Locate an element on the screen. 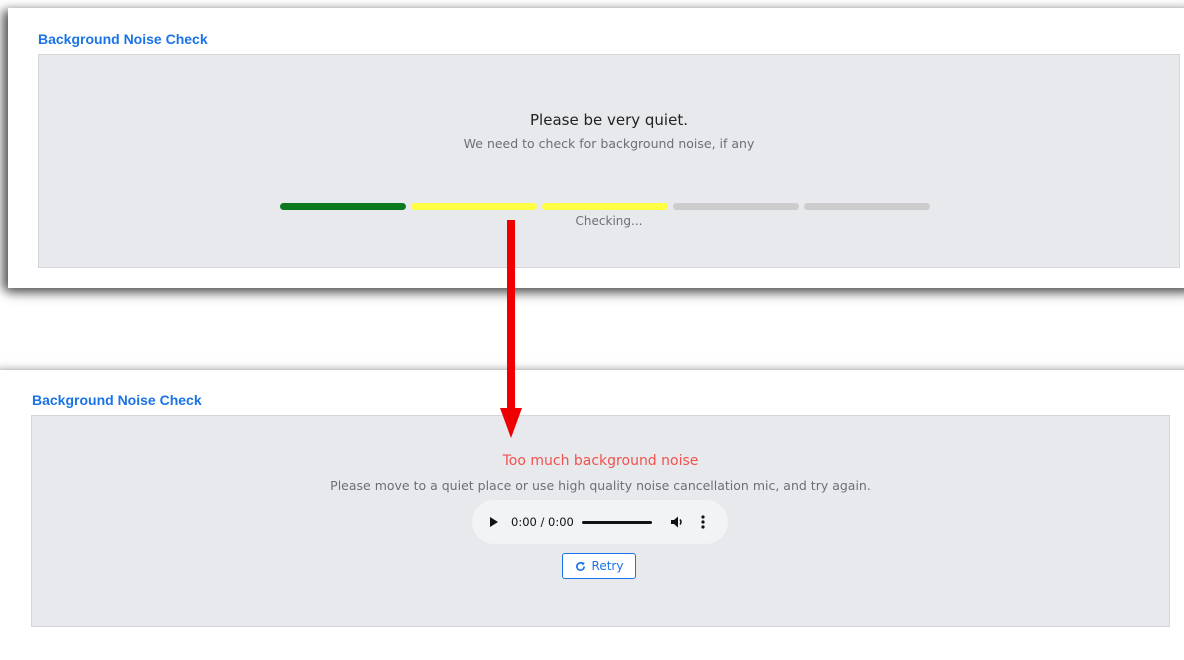 This screenshot has width=1184, height=660. volume-icon is located at coordinates (677, 522).